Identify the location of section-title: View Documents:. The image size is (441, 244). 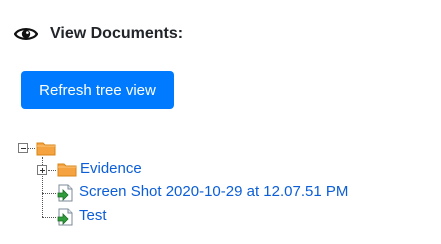
(117, 33).